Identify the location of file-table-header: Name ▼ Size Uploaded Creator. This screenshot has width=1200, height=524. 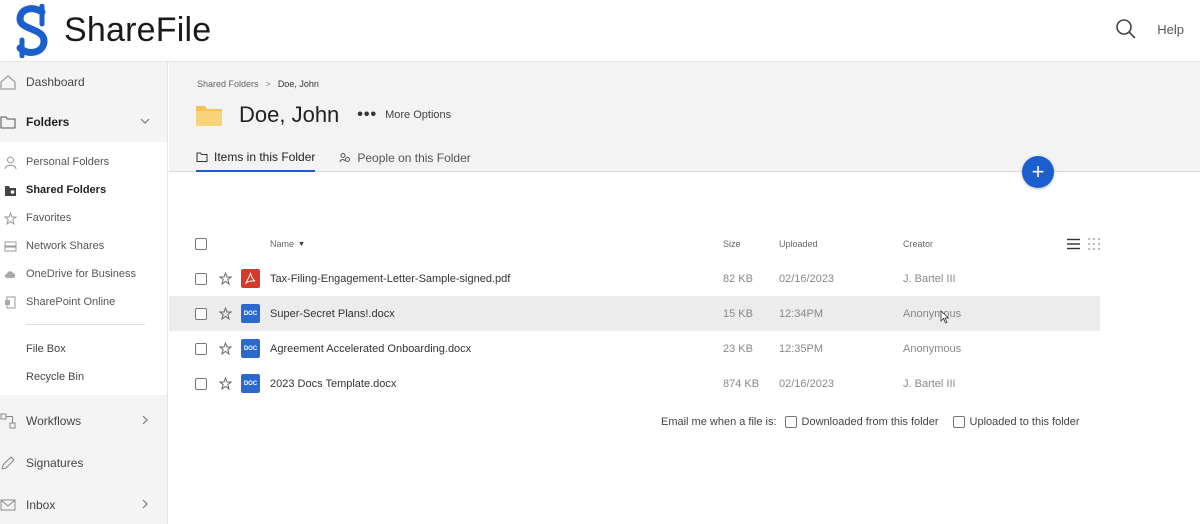
(634, 244).